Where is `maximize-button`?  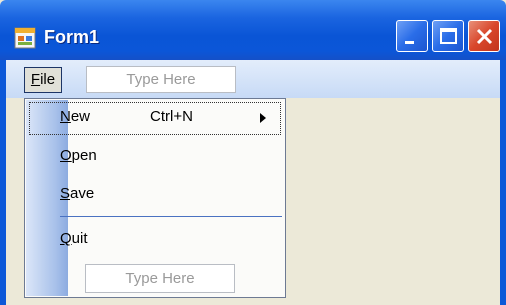
maximize-button is located at coordinates (448, 36).